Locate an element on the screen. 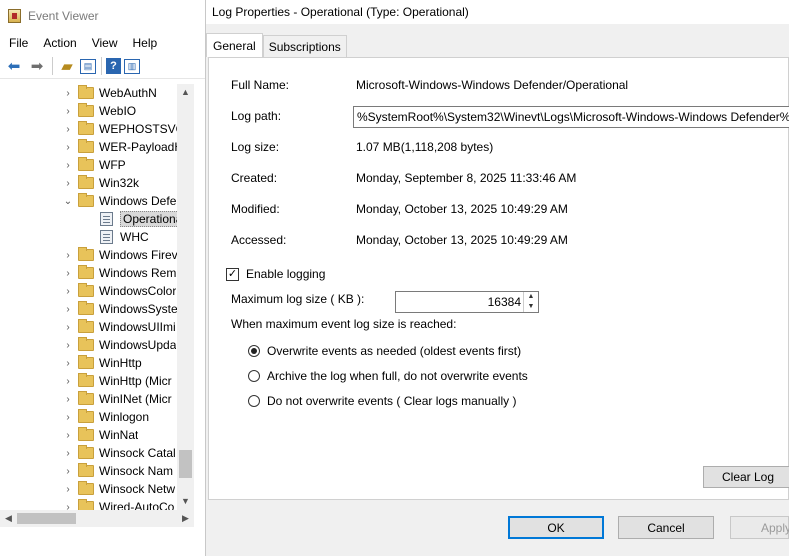 The height and width of the screenshot is (556, 789). tree-item: › Win32k is located at coordinates (97, 183).